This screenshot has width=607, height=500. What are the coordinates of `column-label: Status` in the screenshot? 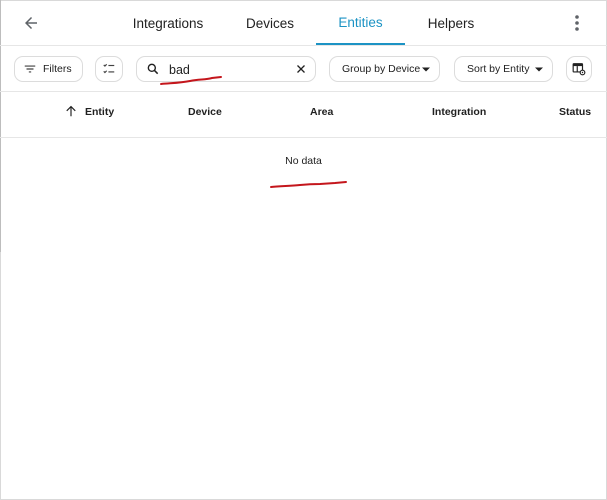 It's located at (575, 112).